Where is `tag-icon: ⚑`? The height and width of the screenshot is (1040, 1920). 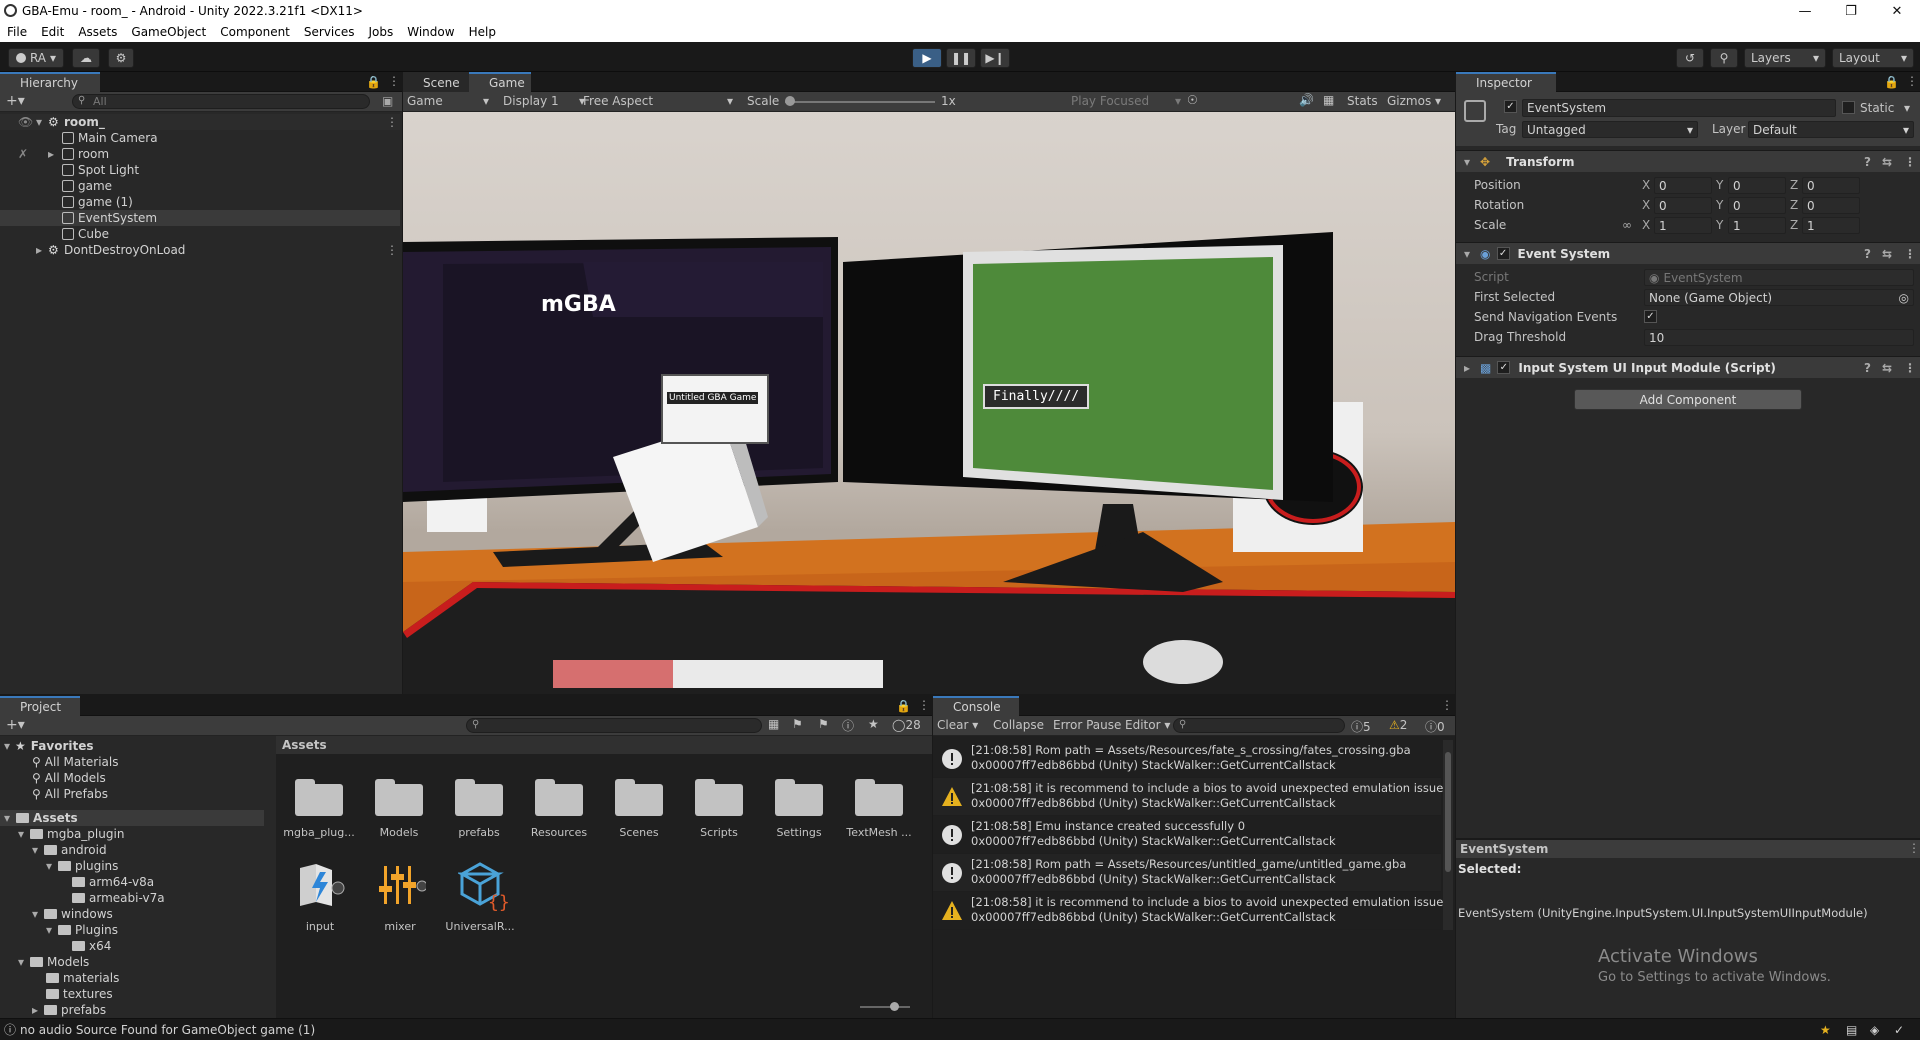 tag-icon: ⚑ is located at coordinates (823, 724).